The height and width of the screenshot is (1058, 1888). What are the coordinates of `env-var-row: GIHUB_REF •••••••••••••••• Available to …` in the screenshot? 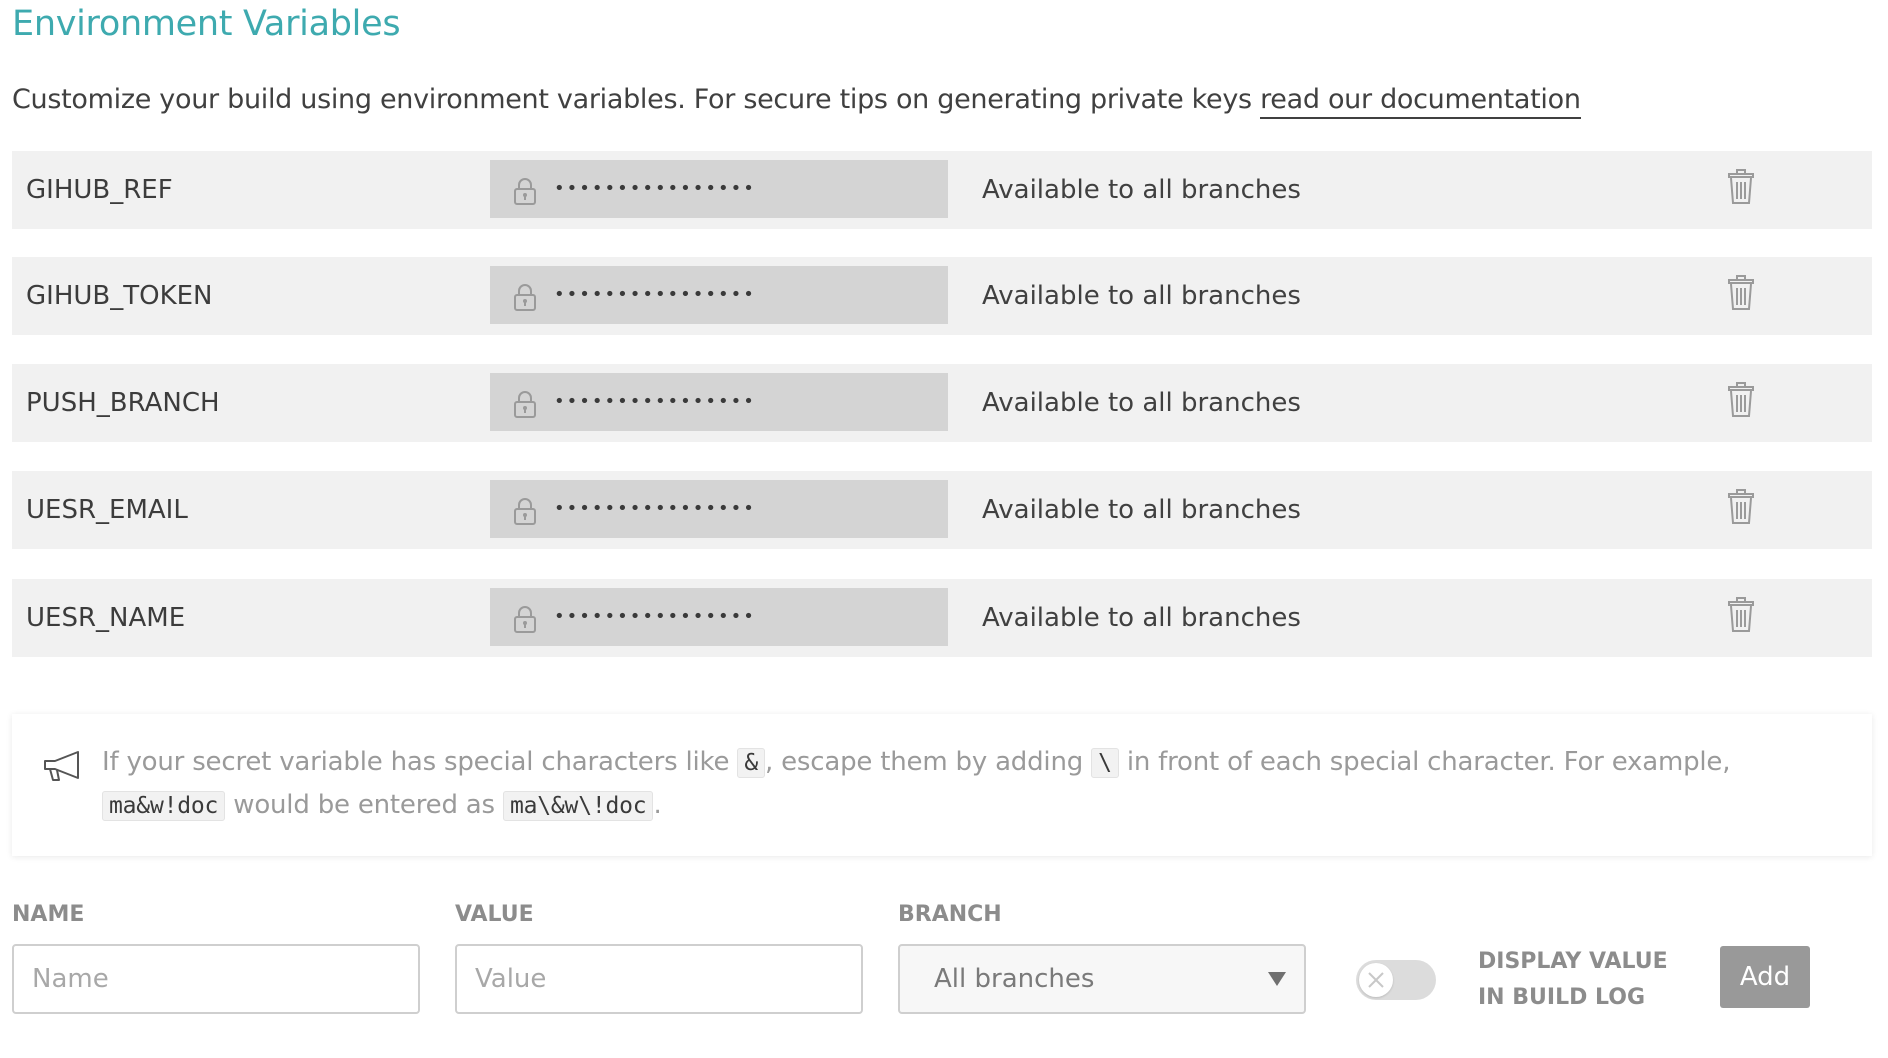 It's located at (942, 190).